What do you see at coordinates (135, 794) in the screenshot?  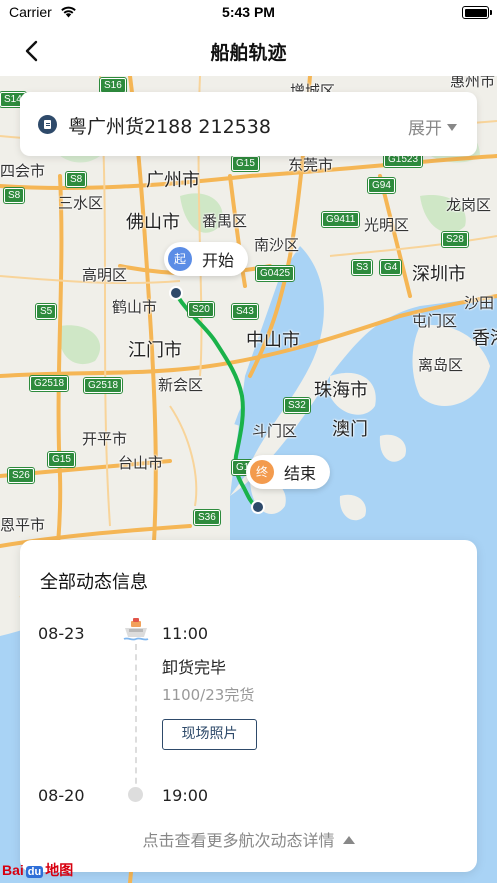 I see `timeline-dot` at bounding box center [135, 794].